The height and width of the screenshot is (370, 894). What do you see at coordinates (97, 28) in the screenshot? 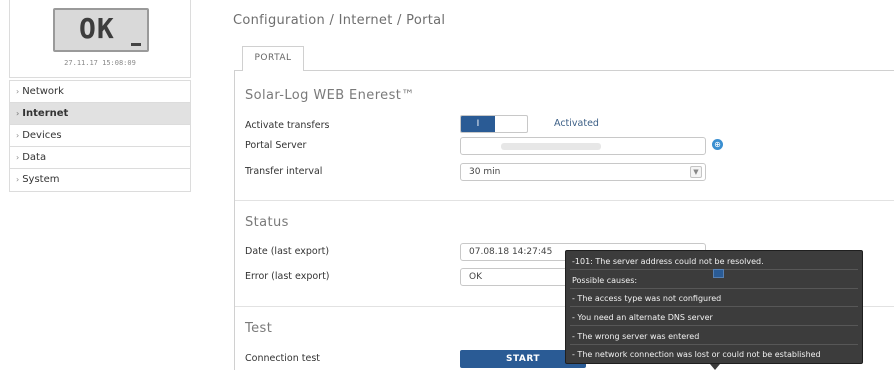
I see `lcd-status-text: OK` at bounding box center [97, 28].